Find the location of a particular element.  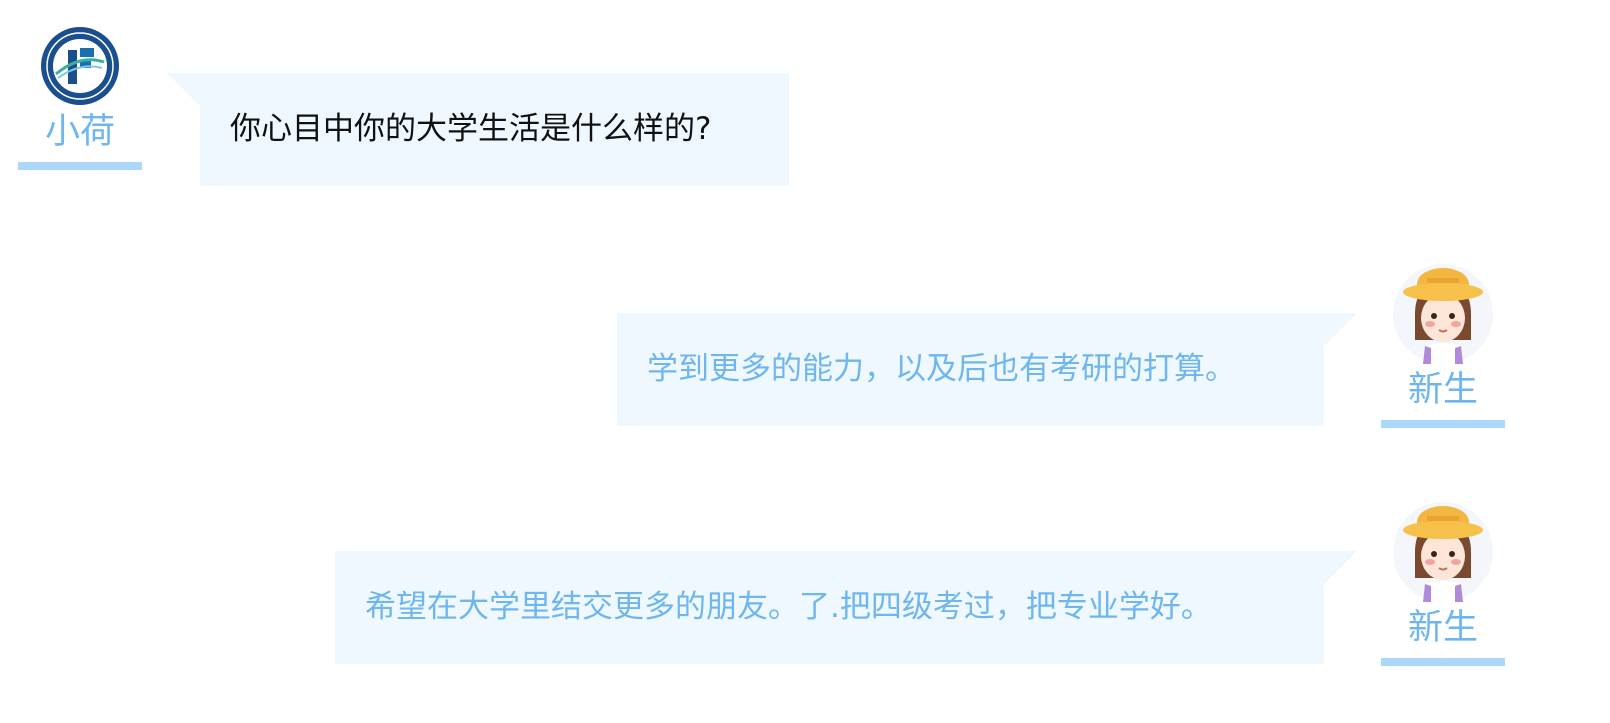

message-text: 希望在大学里结交更多的朋友。了.把四级考过，把专业学好。 is located at coordinates (788, 607).